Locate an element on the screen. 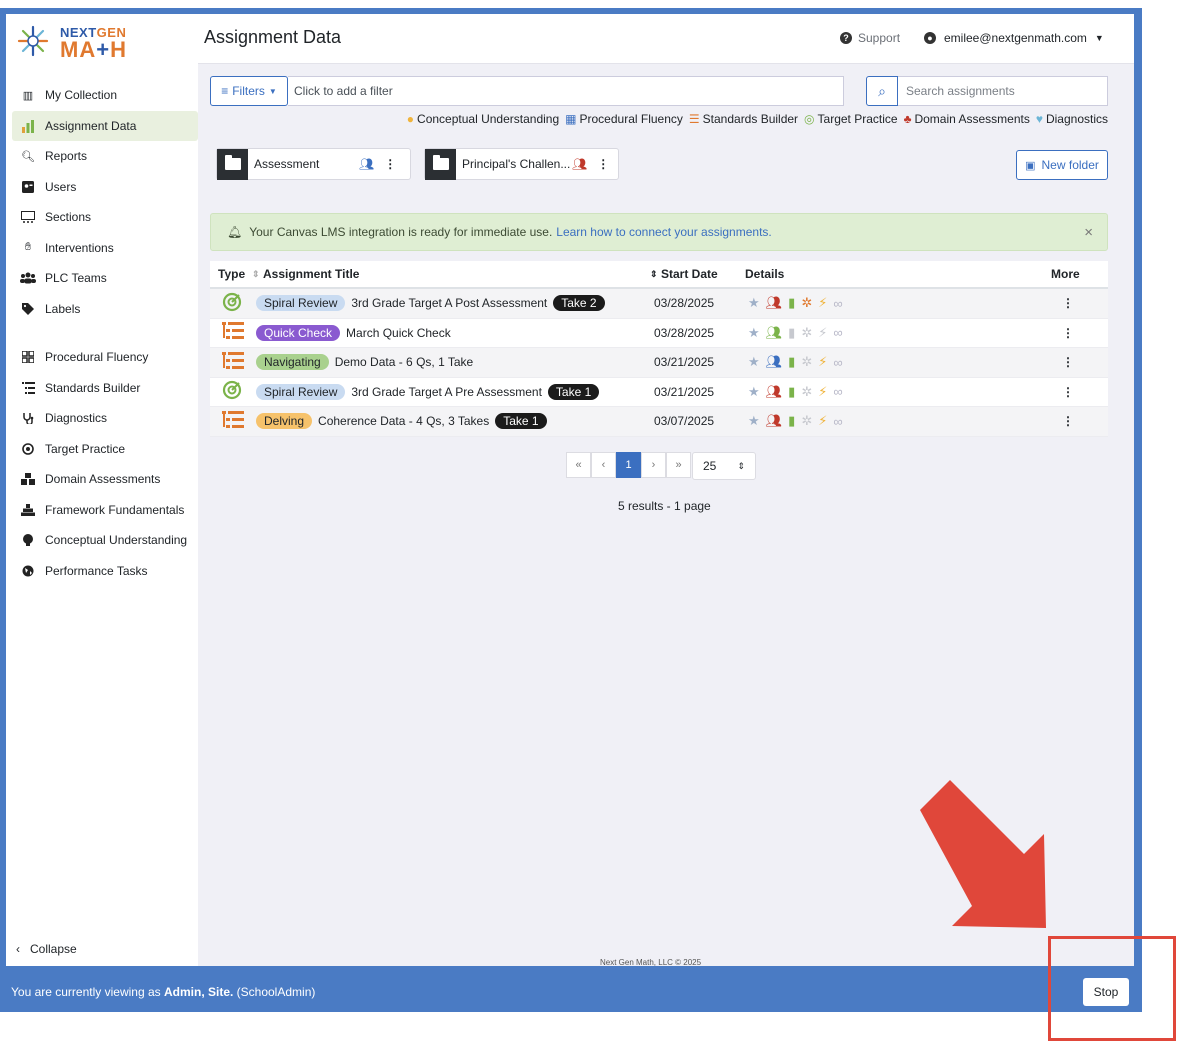  sidebar-item-framework-fundamentals: Framework Fundamentals is located at coordinates (105, 510).